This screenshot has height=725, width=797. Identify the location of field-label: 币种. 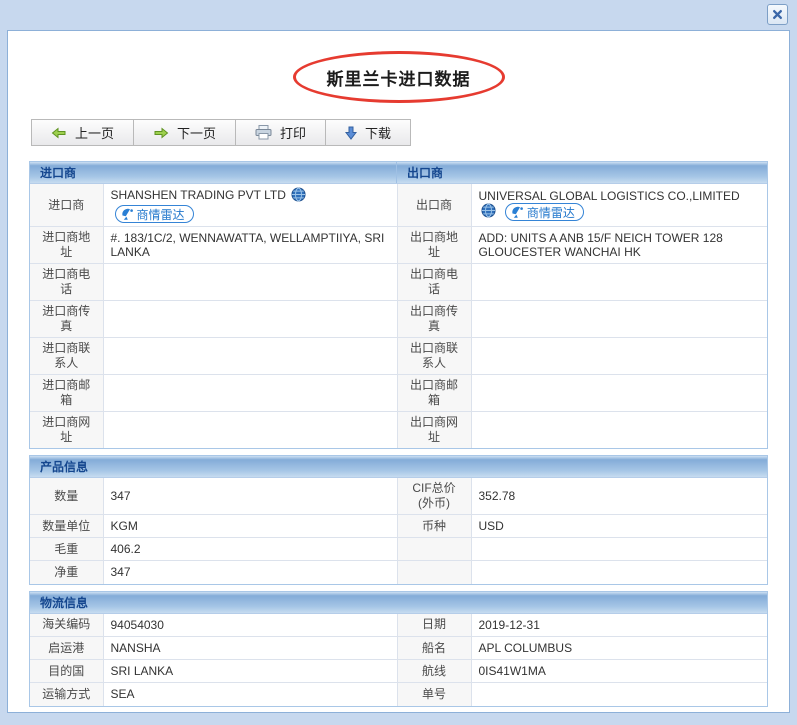
(434, 526).